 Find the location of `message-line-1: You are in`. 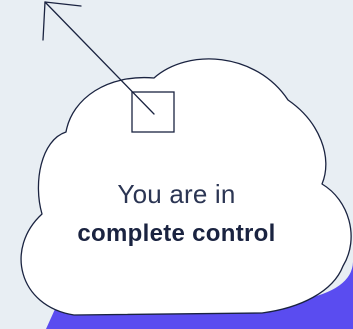

message-line-1: You are in is located at coordinates (176, 194).